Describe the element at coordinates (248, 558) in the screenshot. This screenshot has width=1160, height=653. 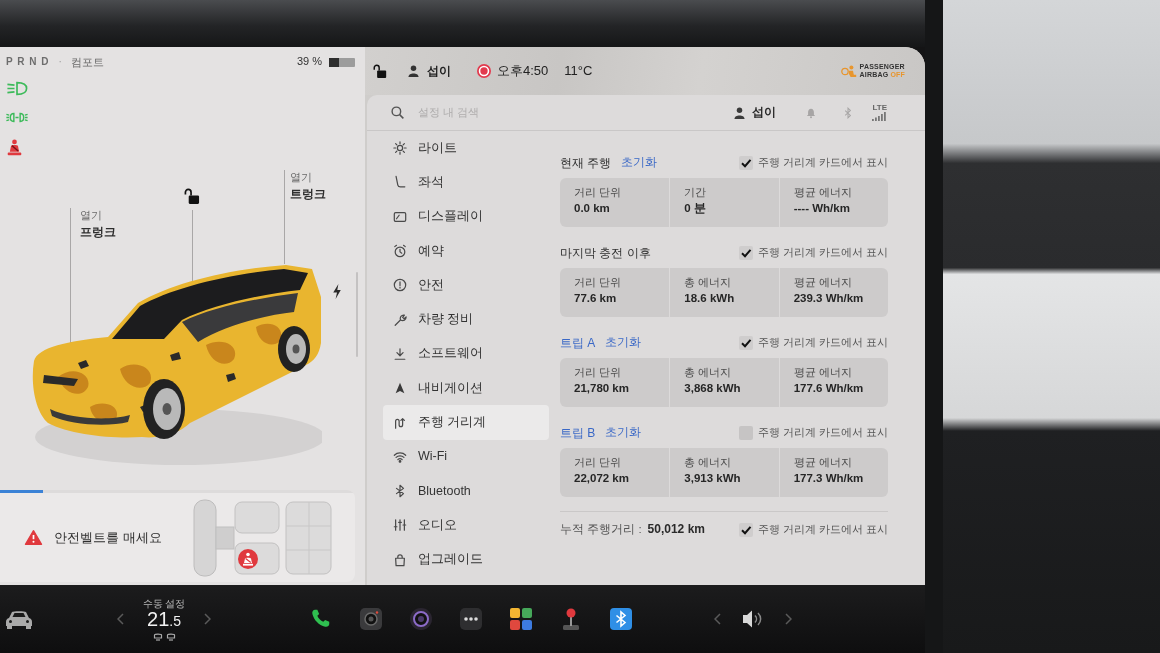
I see `seatbelt-warning-icon` at that location.